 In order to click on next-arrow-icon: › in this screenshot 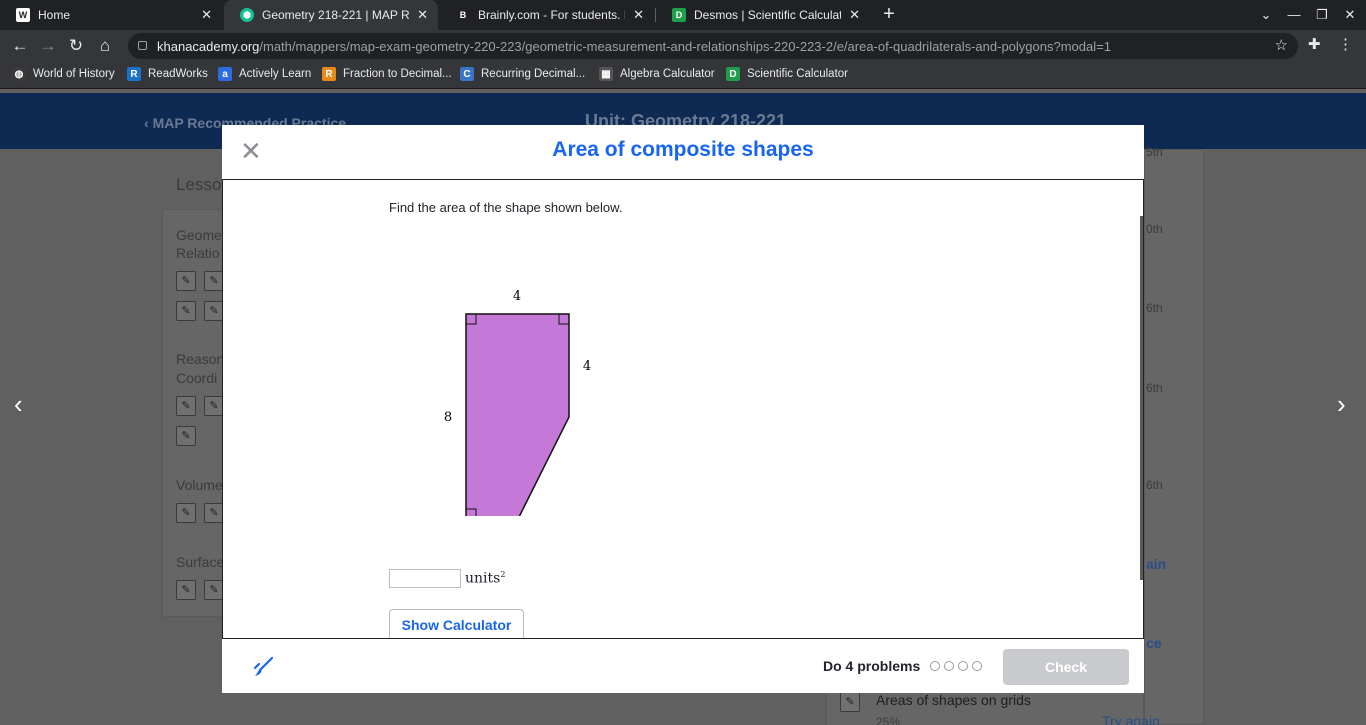, I will do `click(1341, 404)`.